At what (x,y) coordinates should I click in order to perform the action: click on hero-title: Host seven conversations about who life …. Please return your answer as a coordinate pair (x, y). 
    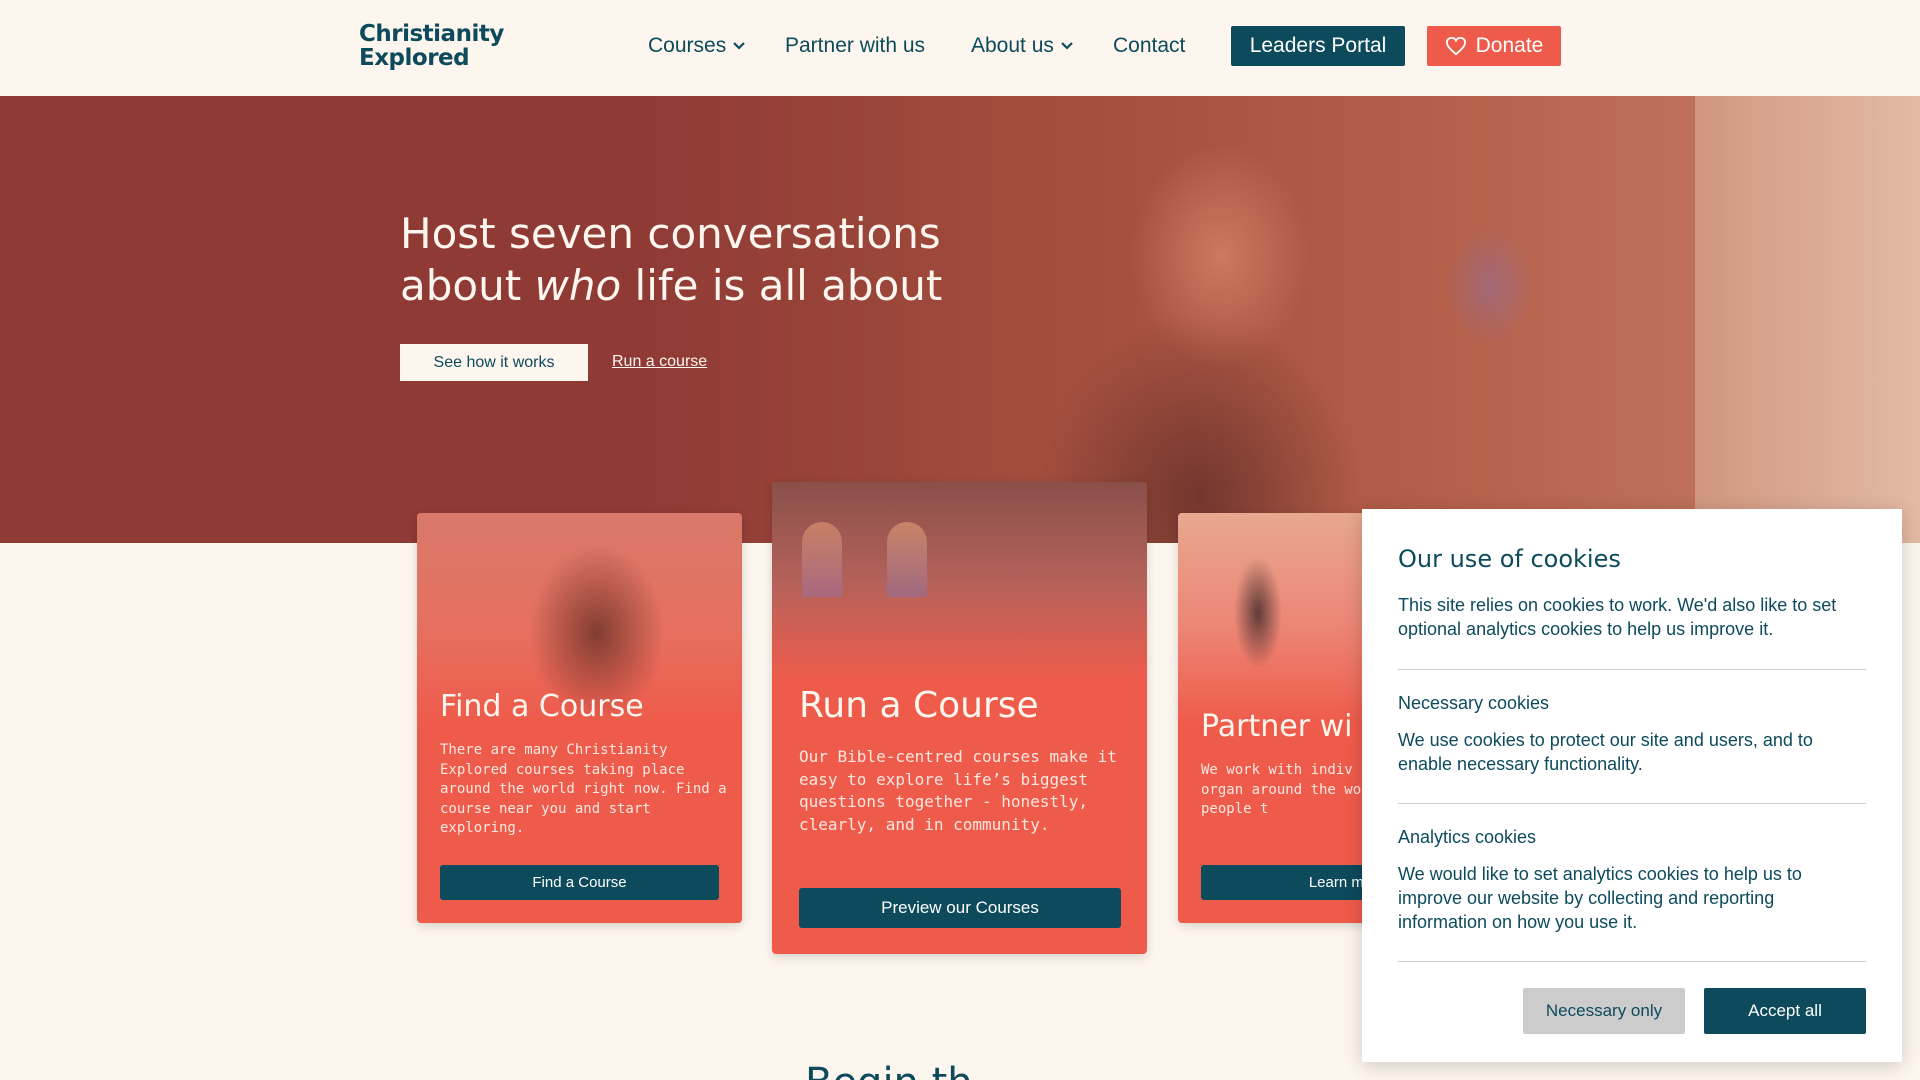
    Looking at the image, I should click on (671, 260).